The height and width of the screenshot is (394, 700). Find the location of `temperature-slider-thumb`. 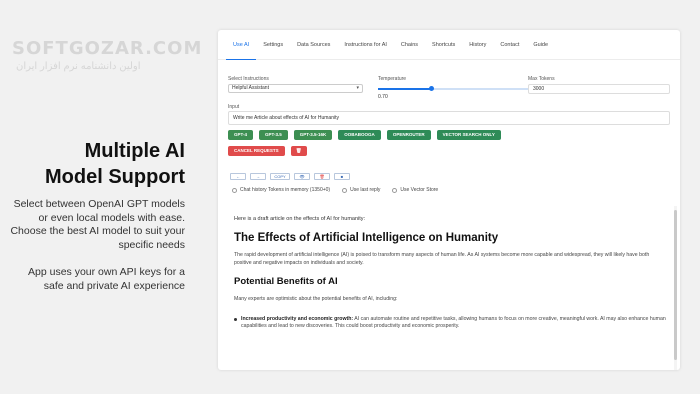

temperature-slider-thumb is located at coordinates (431, 88).